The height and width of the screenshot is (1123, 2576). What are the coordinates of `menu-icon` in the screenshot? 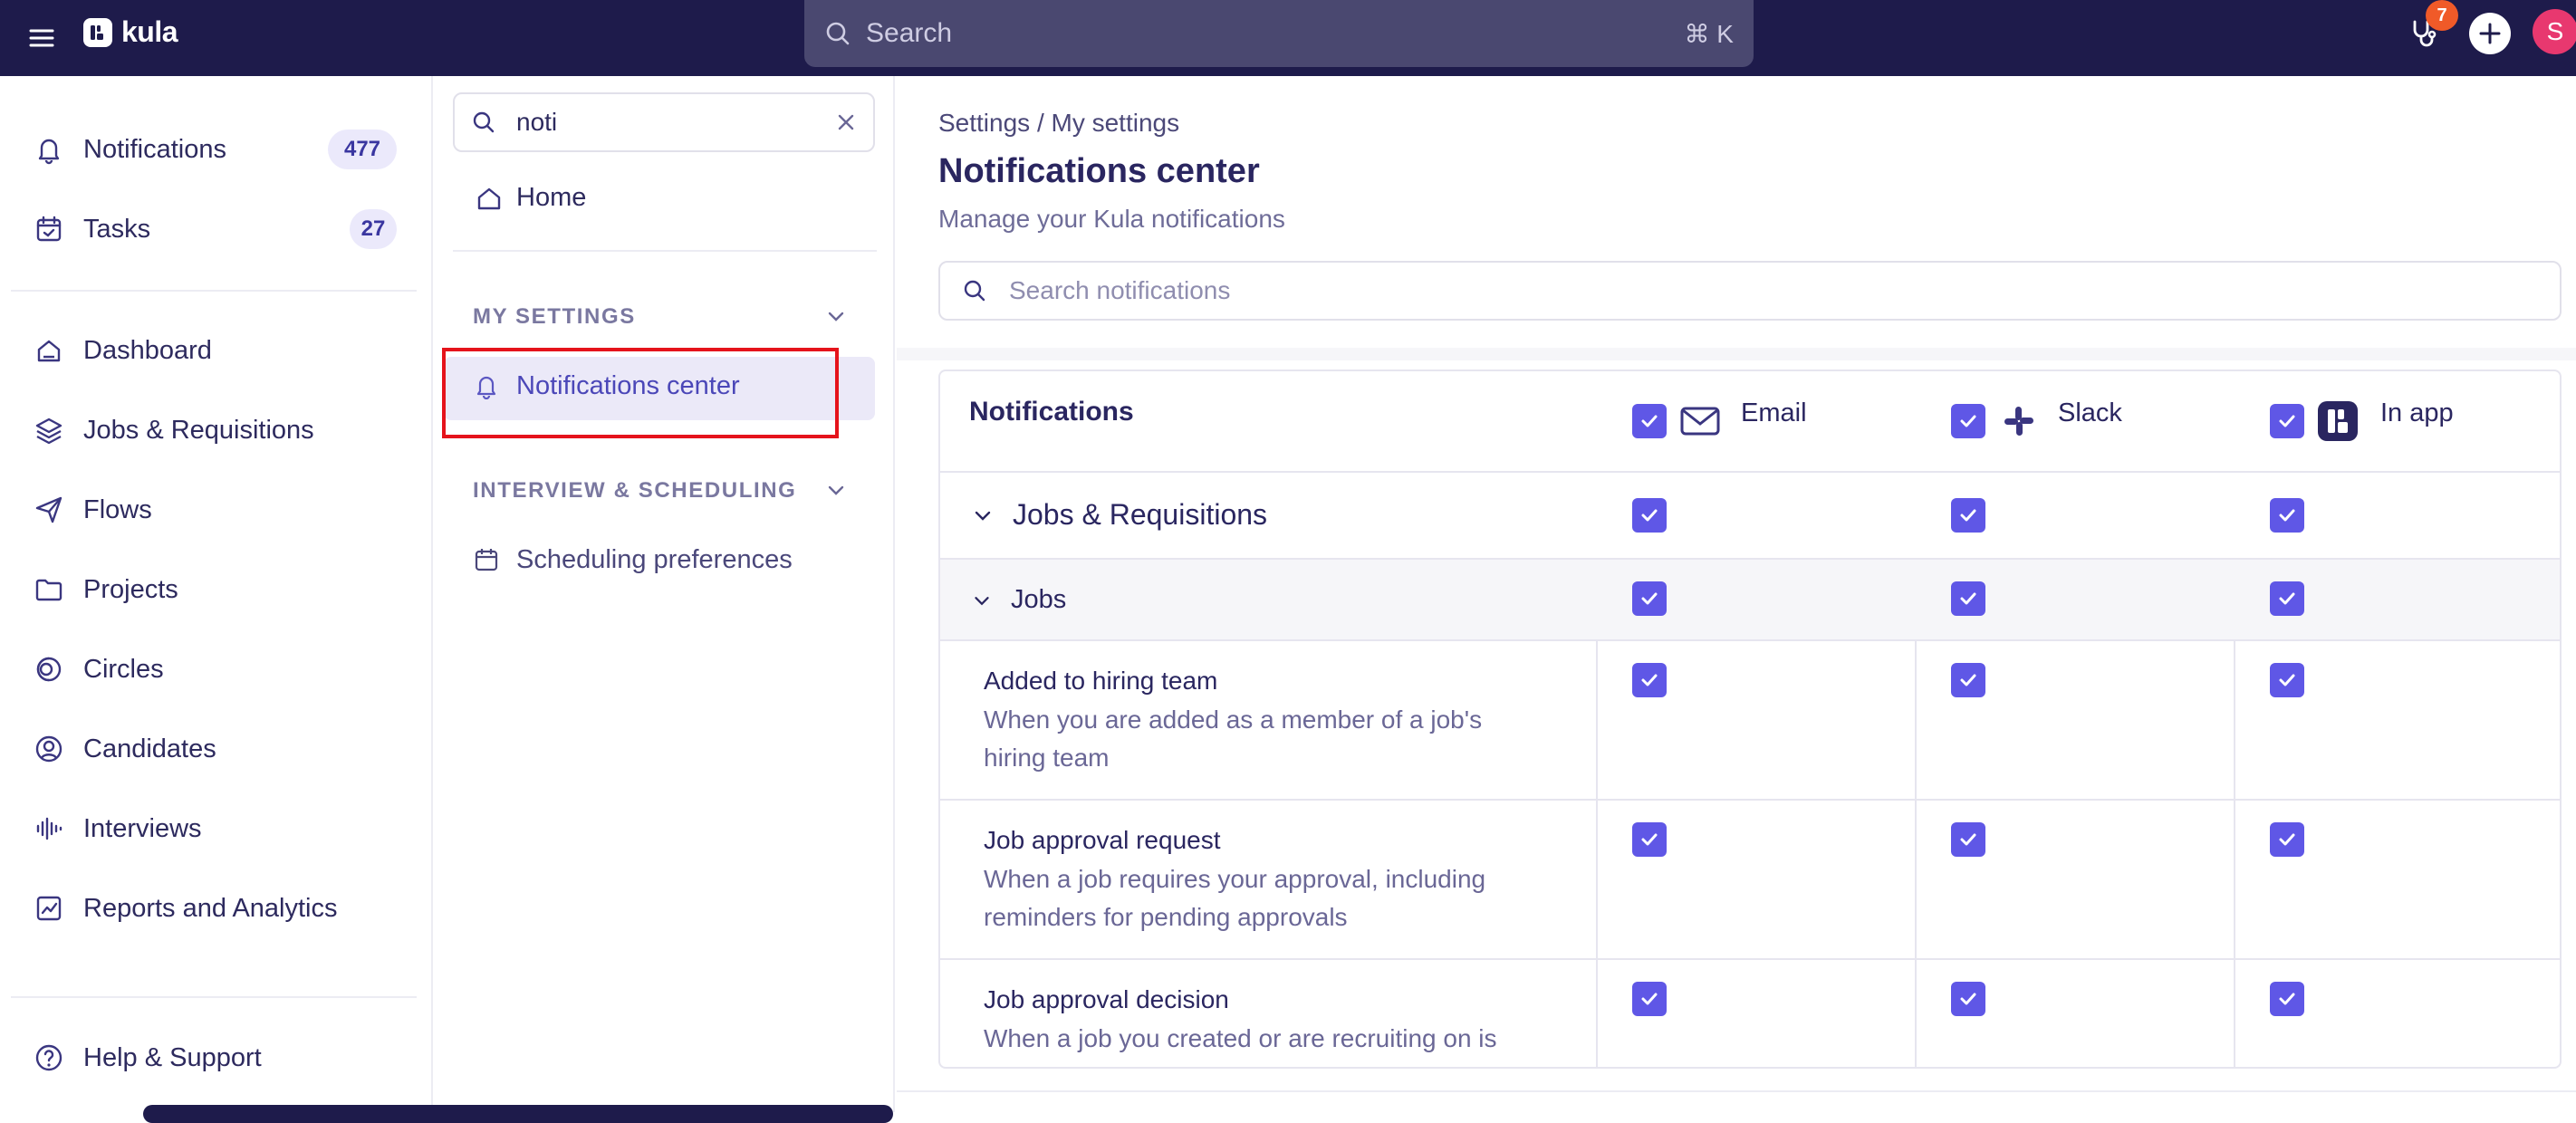 It's located at (41, 38).